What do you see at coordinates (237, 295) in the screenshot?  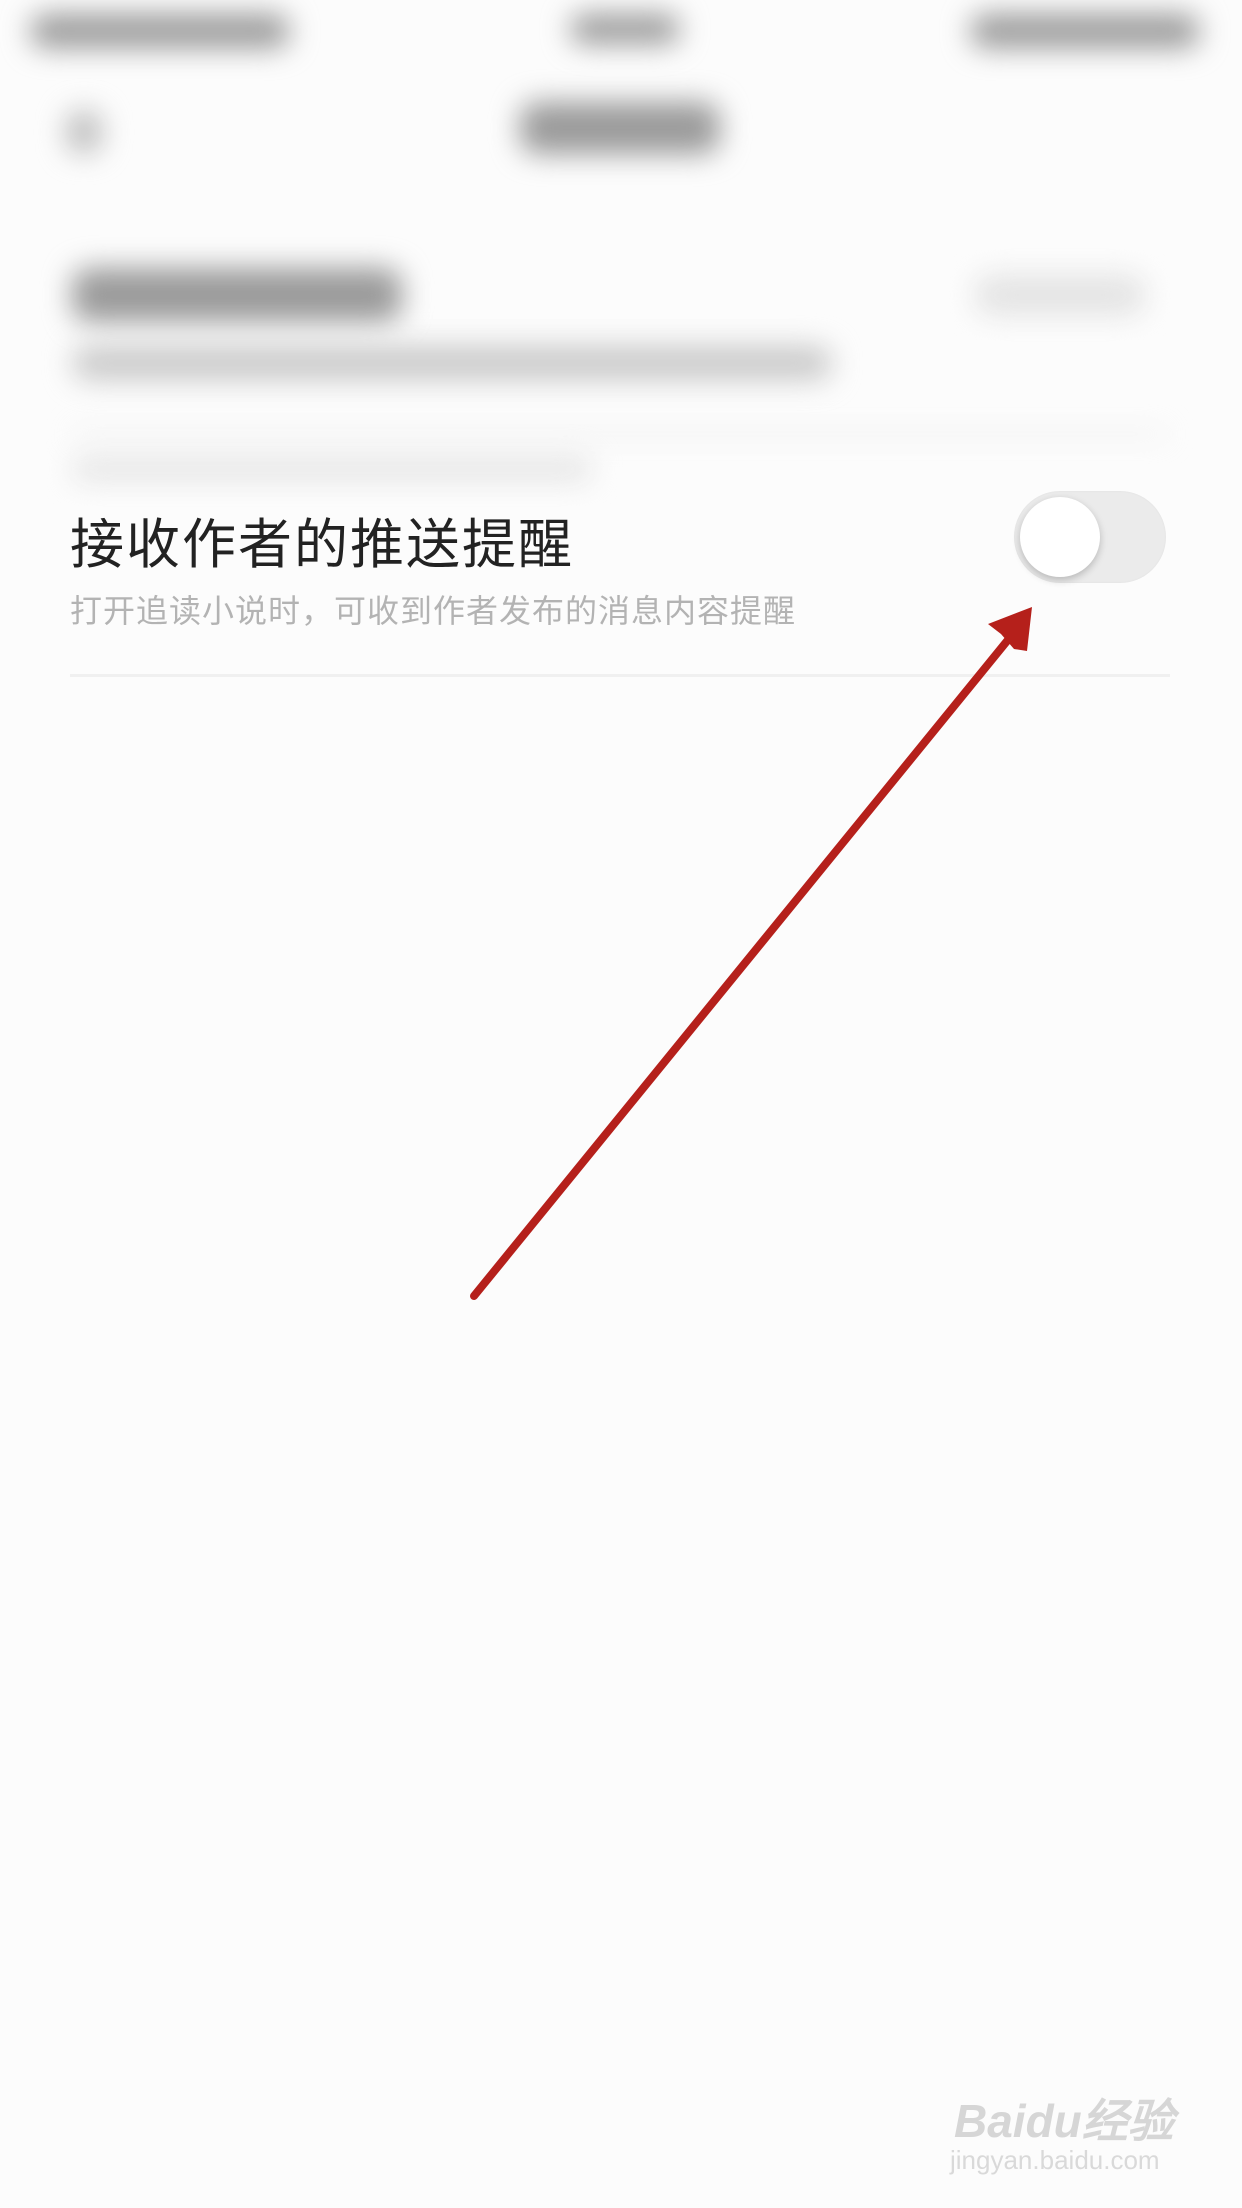 I see `setting-row-1-title-blurred` at bounding box center [237, 295].